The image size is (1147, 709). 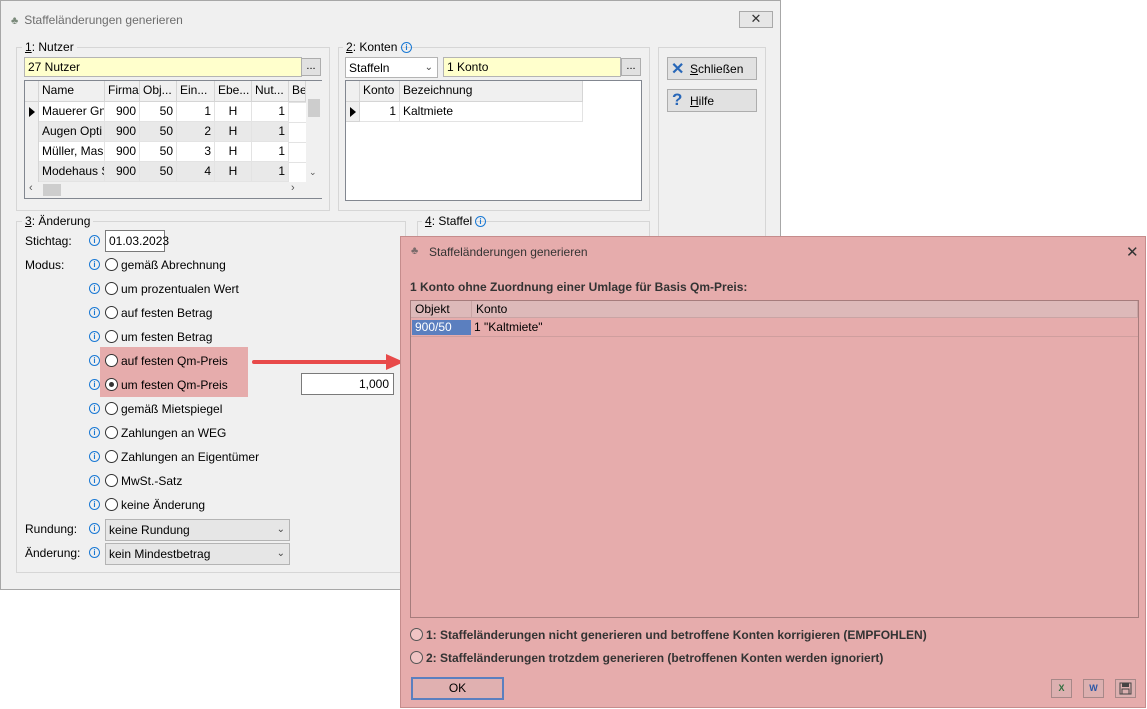 What do you see at coordinates (172, 112) in the screenshot?
I see `table-row: Mauerer Gn 900 50 1 H 1` at bounding box center [172, 112].